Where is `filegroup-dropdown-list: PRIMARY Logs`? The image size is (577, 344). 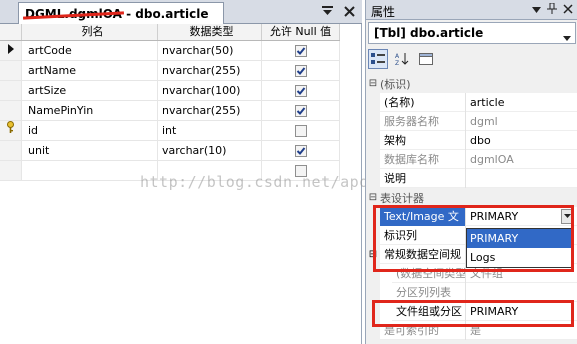
filegroup-dropdown-list: PRIMARY Logs is located at coordinates (519, 248).